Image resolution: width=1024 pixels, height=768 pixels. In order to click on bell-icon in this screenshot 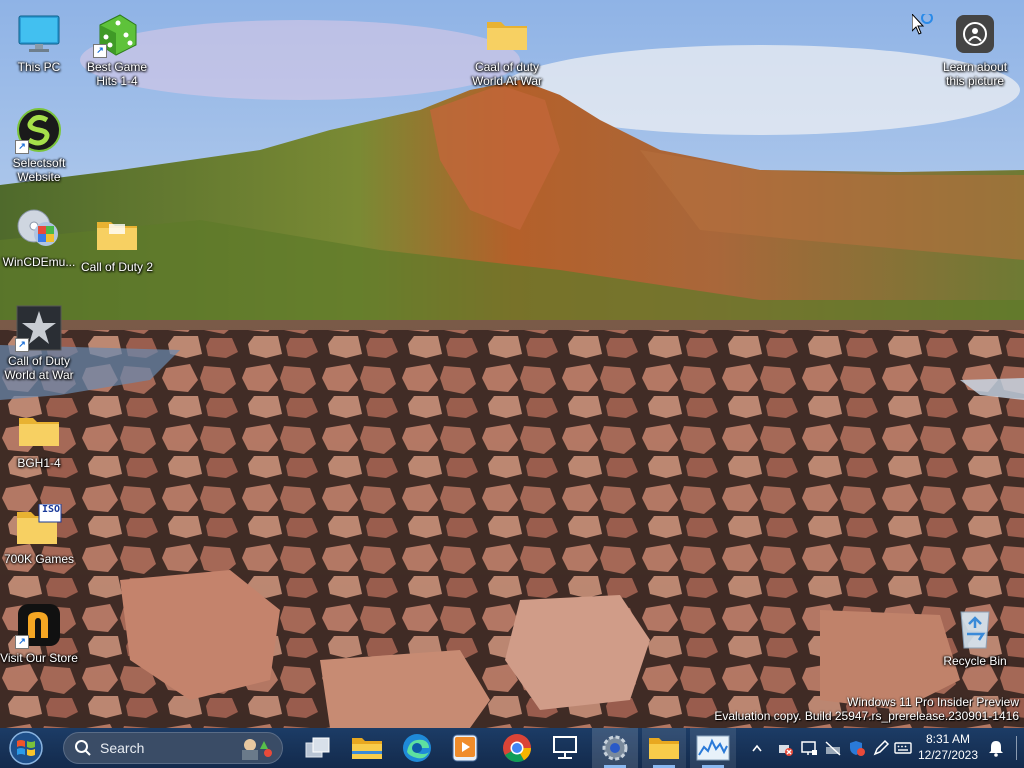, I will do `click(996, 749)`.